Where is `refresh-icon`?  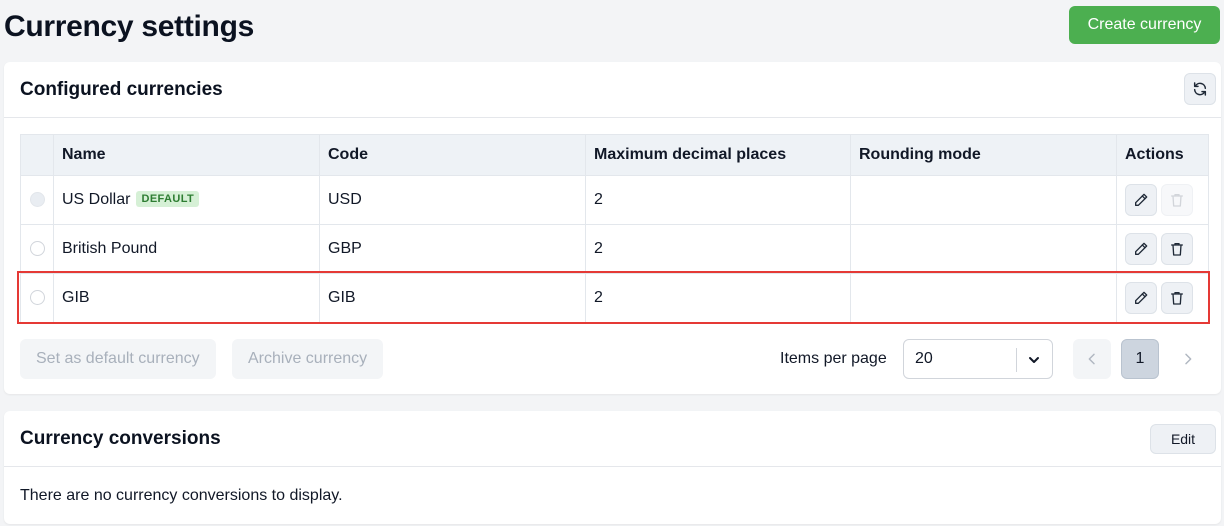
refresh-icon is located at coordinates (1200, 89).